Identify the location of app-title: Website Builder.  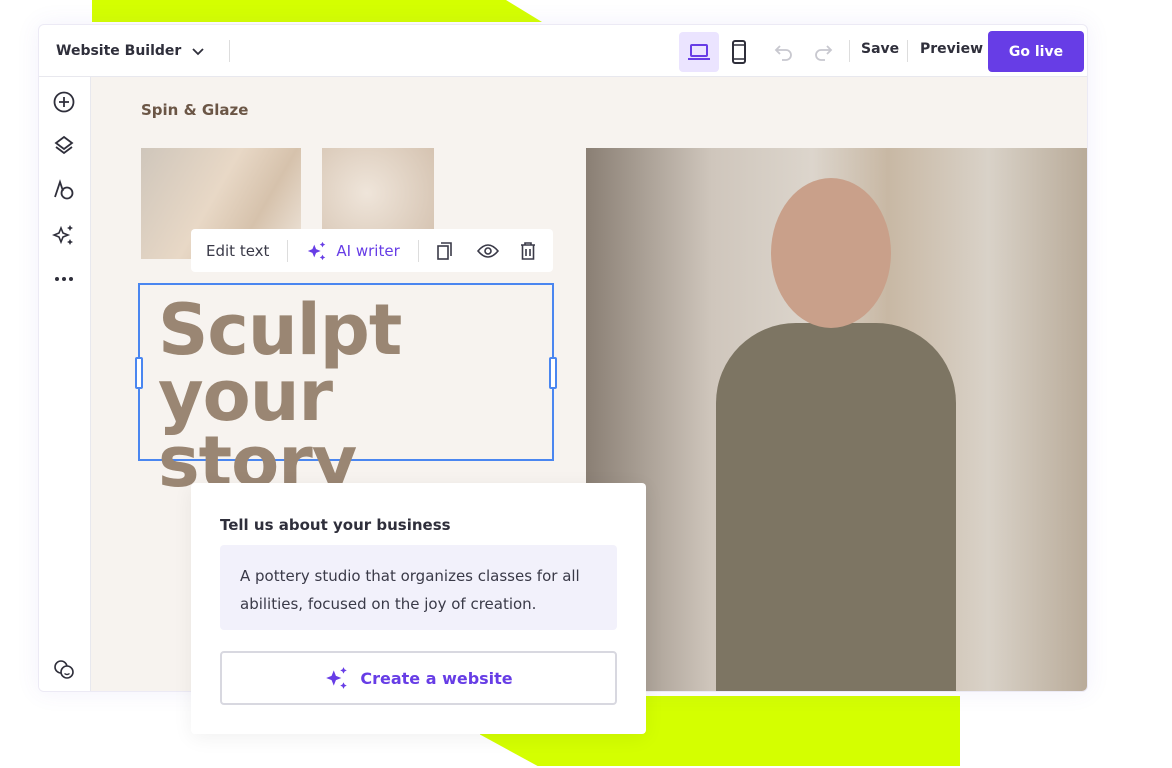
(119, 50).